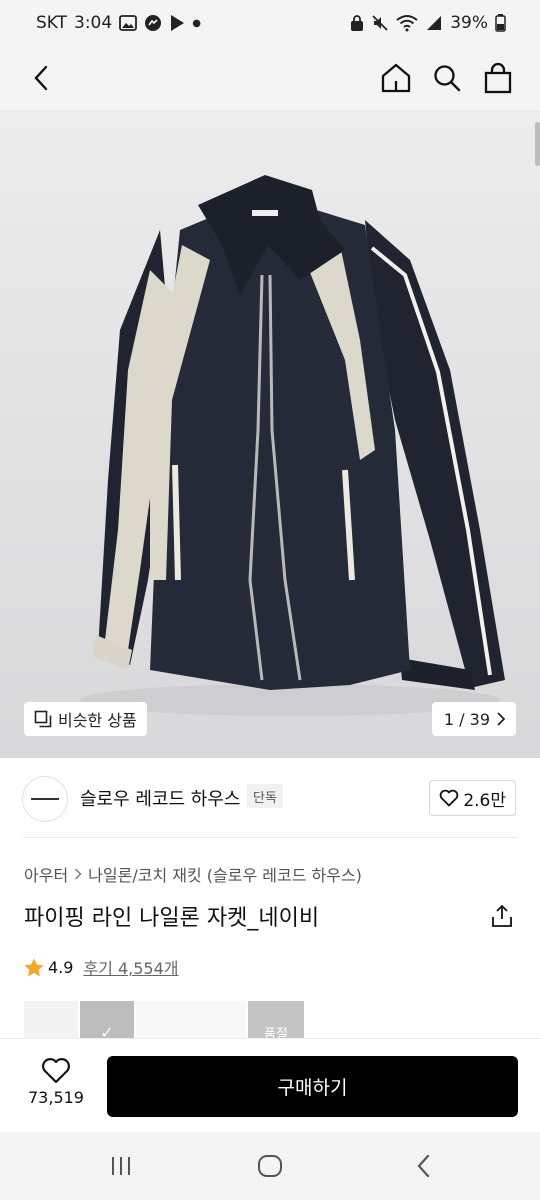 Image resolution: width=540 pixels, height=1200 pixels. I want to click on rating-value: 4.9, so click(61, 967).